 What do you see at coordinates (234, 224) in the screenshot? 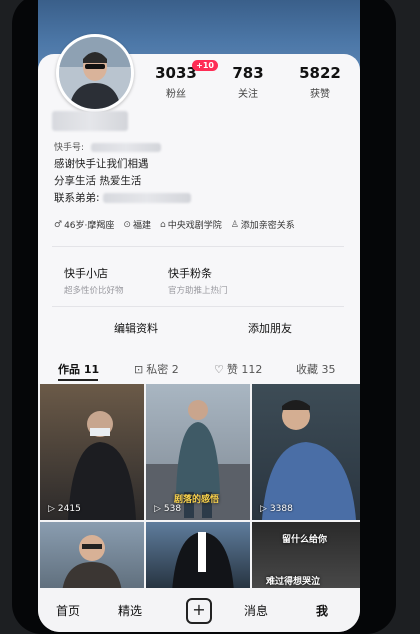
I see `person-add-icon: ♙` at bounding box center [234, 224].